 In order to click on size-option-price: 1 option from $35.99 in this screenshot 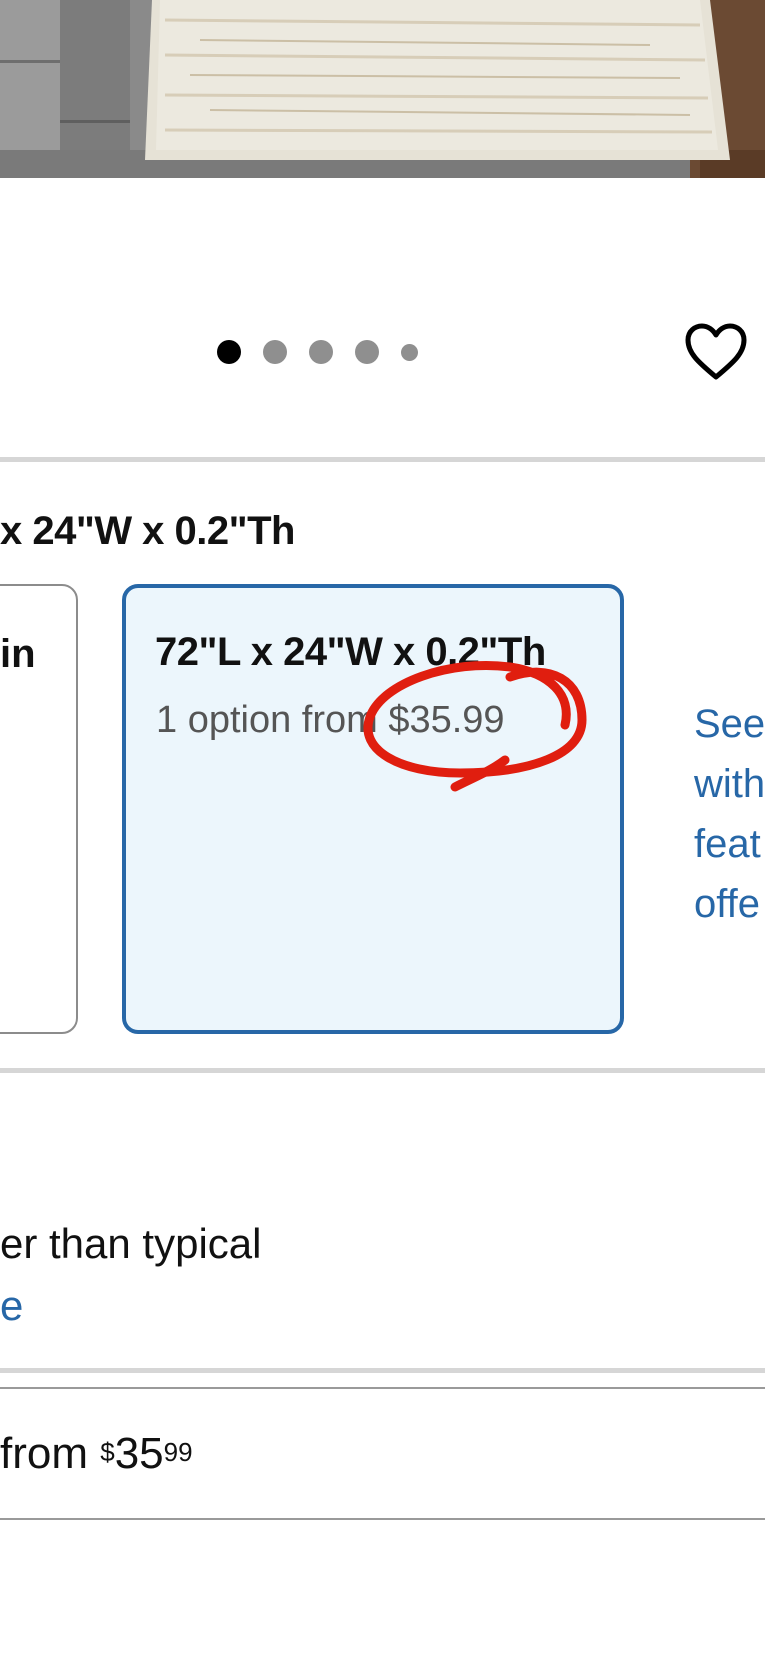, I will do `click(330, 720)`.